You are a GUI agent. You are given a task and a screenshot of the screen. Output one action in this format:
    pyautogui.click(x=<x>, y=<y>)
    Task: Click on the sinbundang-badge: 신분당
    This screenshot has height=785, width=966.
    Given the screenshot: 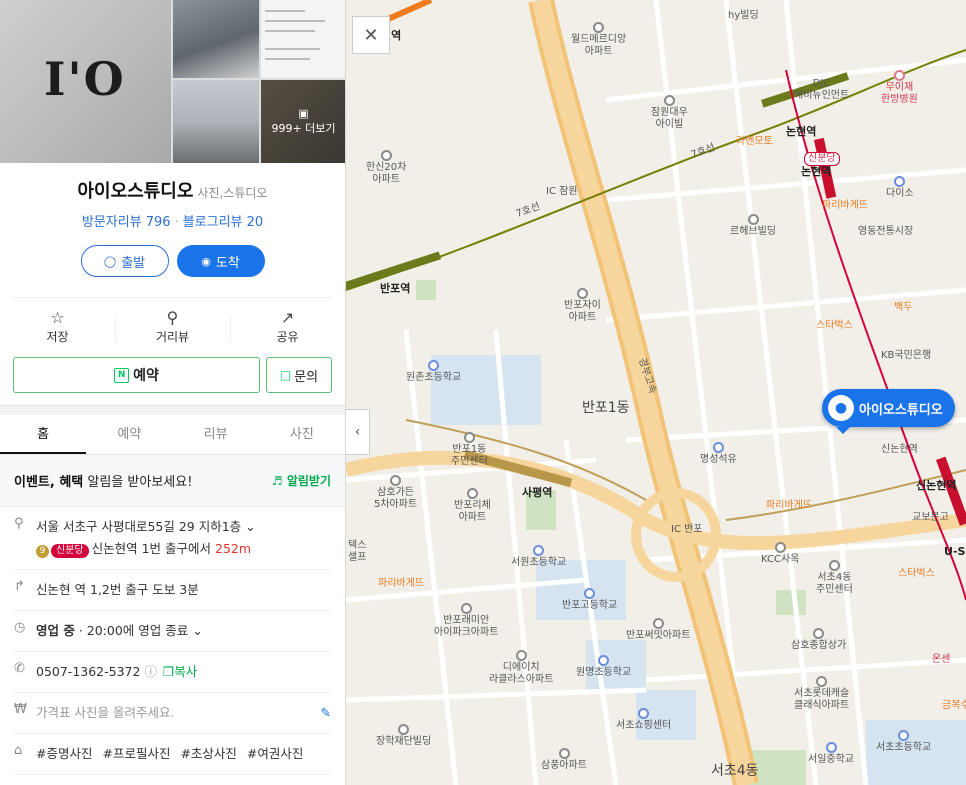 What is the action you would take?
    pyautogui.click(x=822, y=159)
    